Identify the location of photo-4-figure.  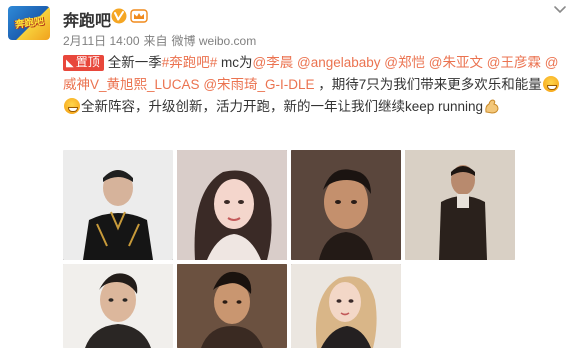
(460, 205).